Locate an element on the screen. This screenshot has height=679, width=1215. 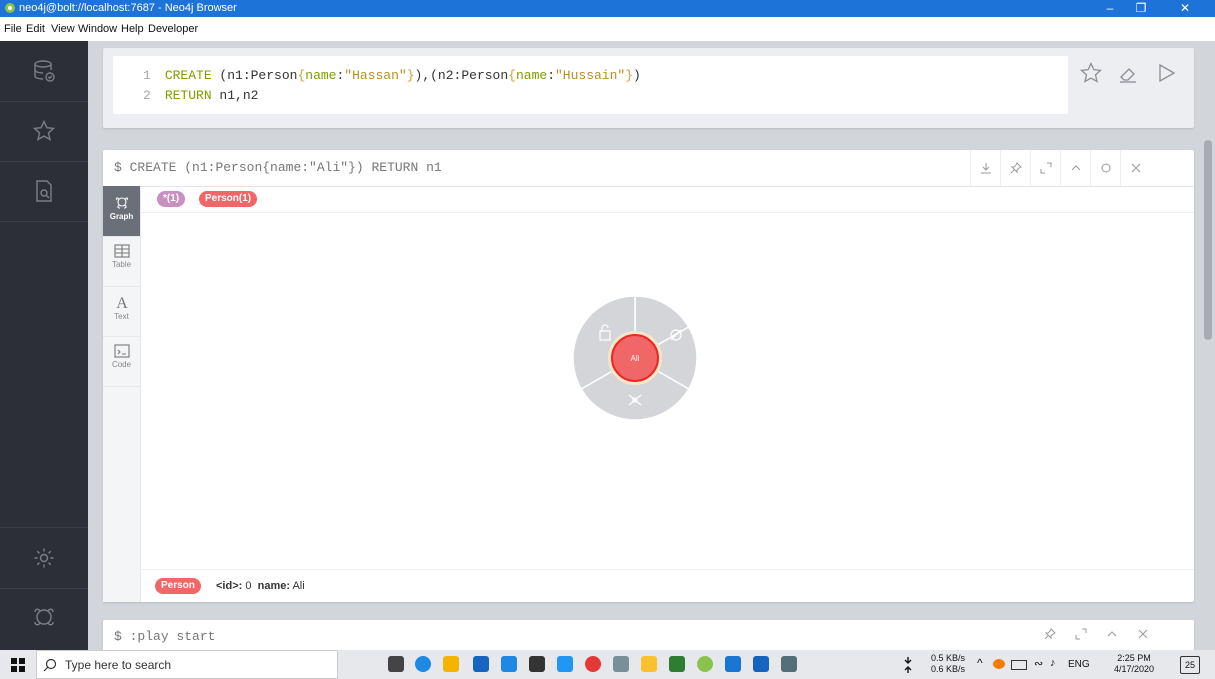
tab-table-label: Table is located at coordinates (121, 264).